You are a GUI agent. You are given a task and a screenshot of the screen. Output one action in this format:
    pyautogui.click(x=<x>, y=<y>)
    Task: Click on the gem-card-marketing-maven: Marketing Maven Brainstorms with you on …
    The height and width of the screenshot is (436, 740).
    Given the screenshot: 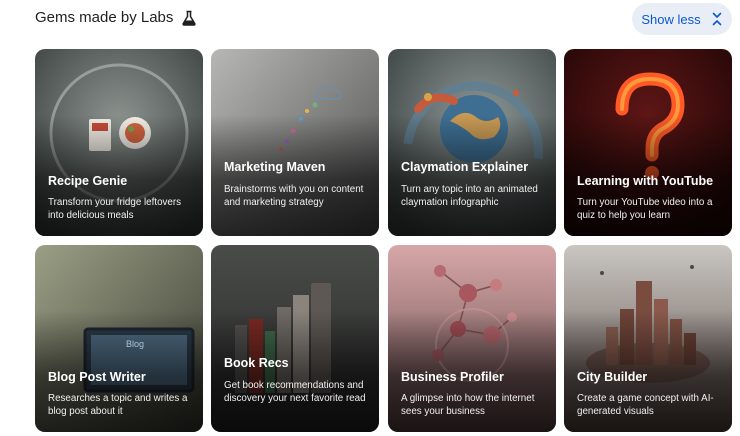 What is the action you would take?
    pyautogui.click(x=295, y=142)
    